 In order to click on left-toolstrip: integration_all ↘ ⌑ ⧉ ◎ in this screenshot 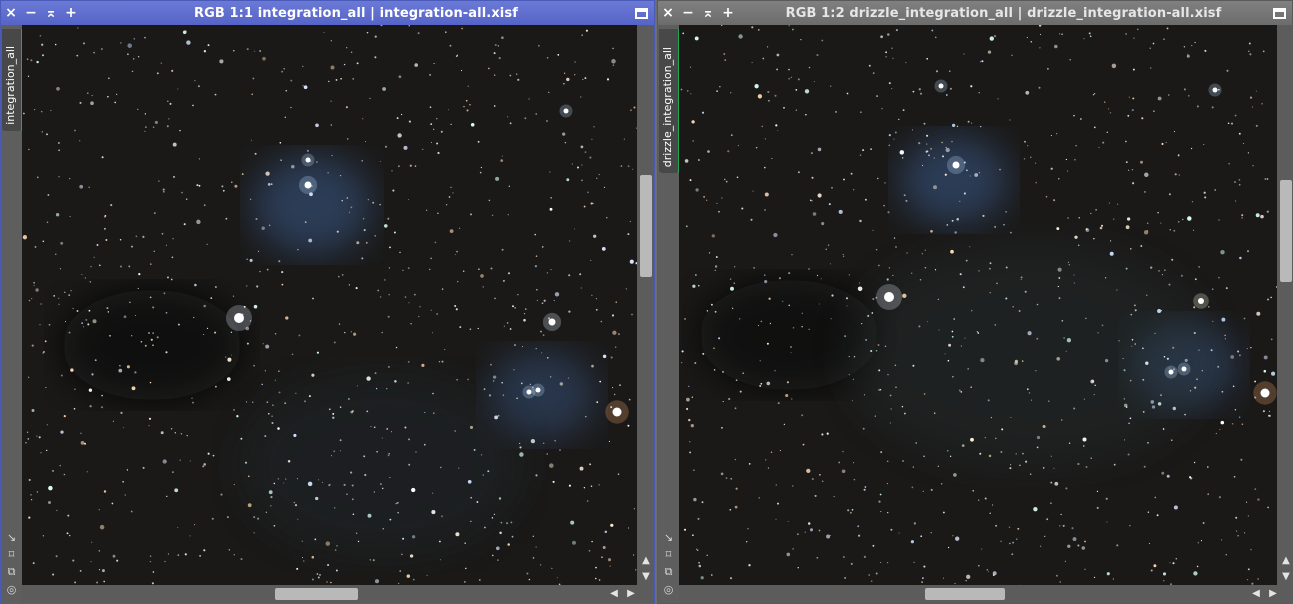, I will do `click(12, 314)`.